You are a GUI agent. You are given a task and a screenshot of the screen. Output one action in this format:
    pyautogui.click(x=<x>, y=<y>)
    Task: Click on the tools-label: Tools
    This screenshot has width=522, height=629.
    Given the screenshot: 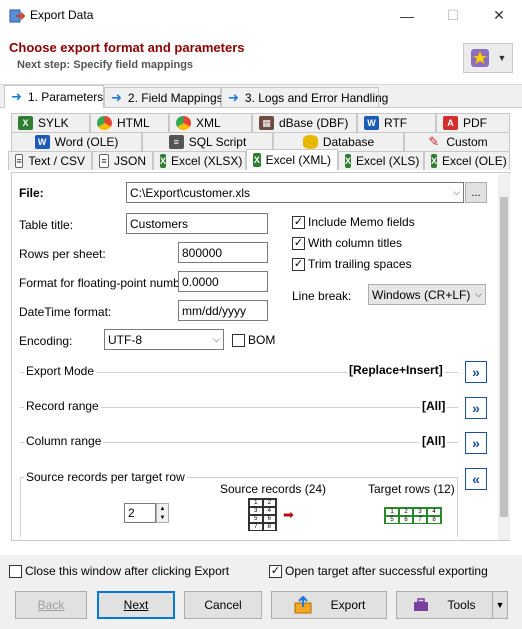 What is the action you would take?
    pyautogui.click(x=461, y=605)
    